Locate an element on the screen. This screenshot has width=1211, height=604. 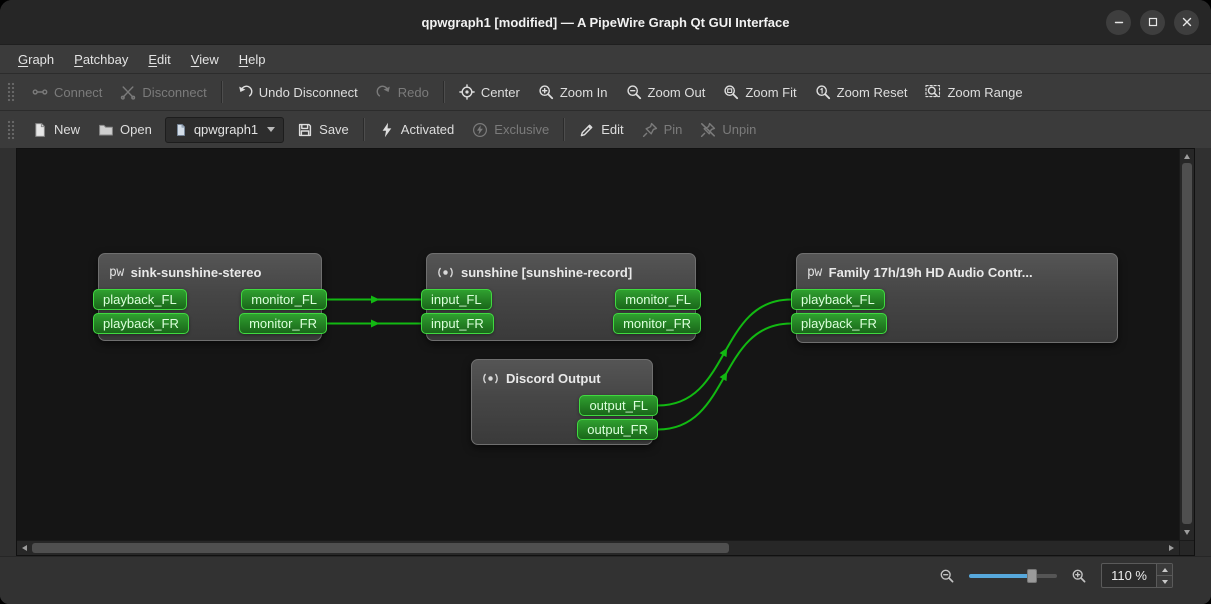
pin-icon is located at coordinates (649, 129).